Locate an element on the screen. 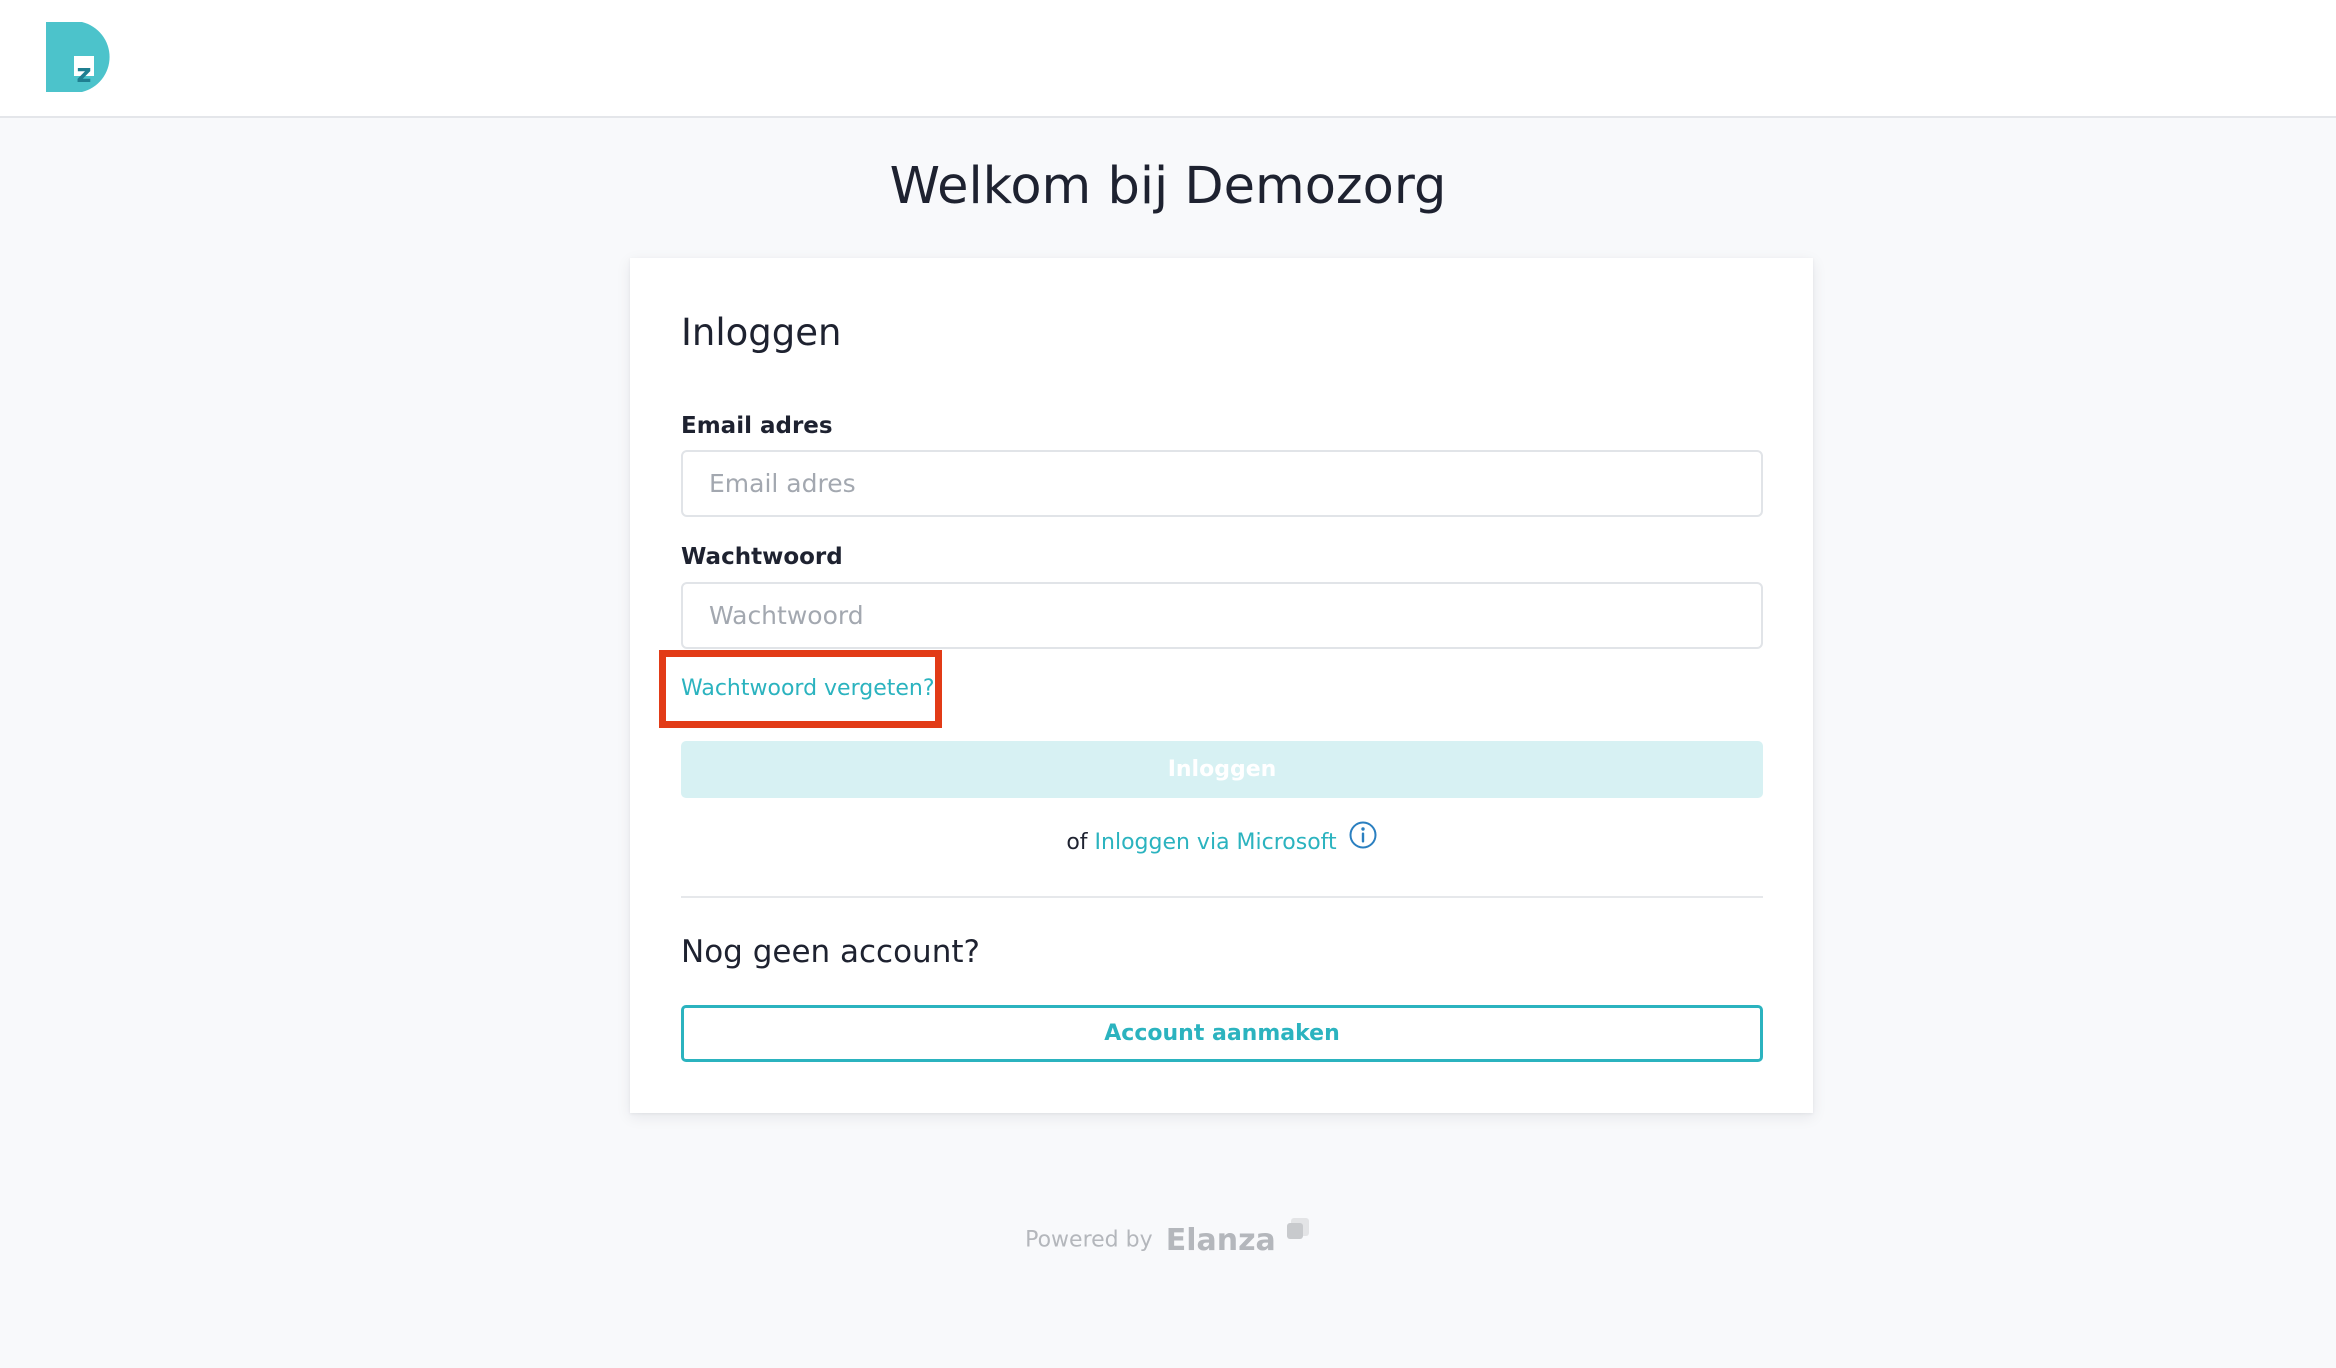 This screenshot has height=1368, width=2336. info-icon is located at coordinates (1363, 841).